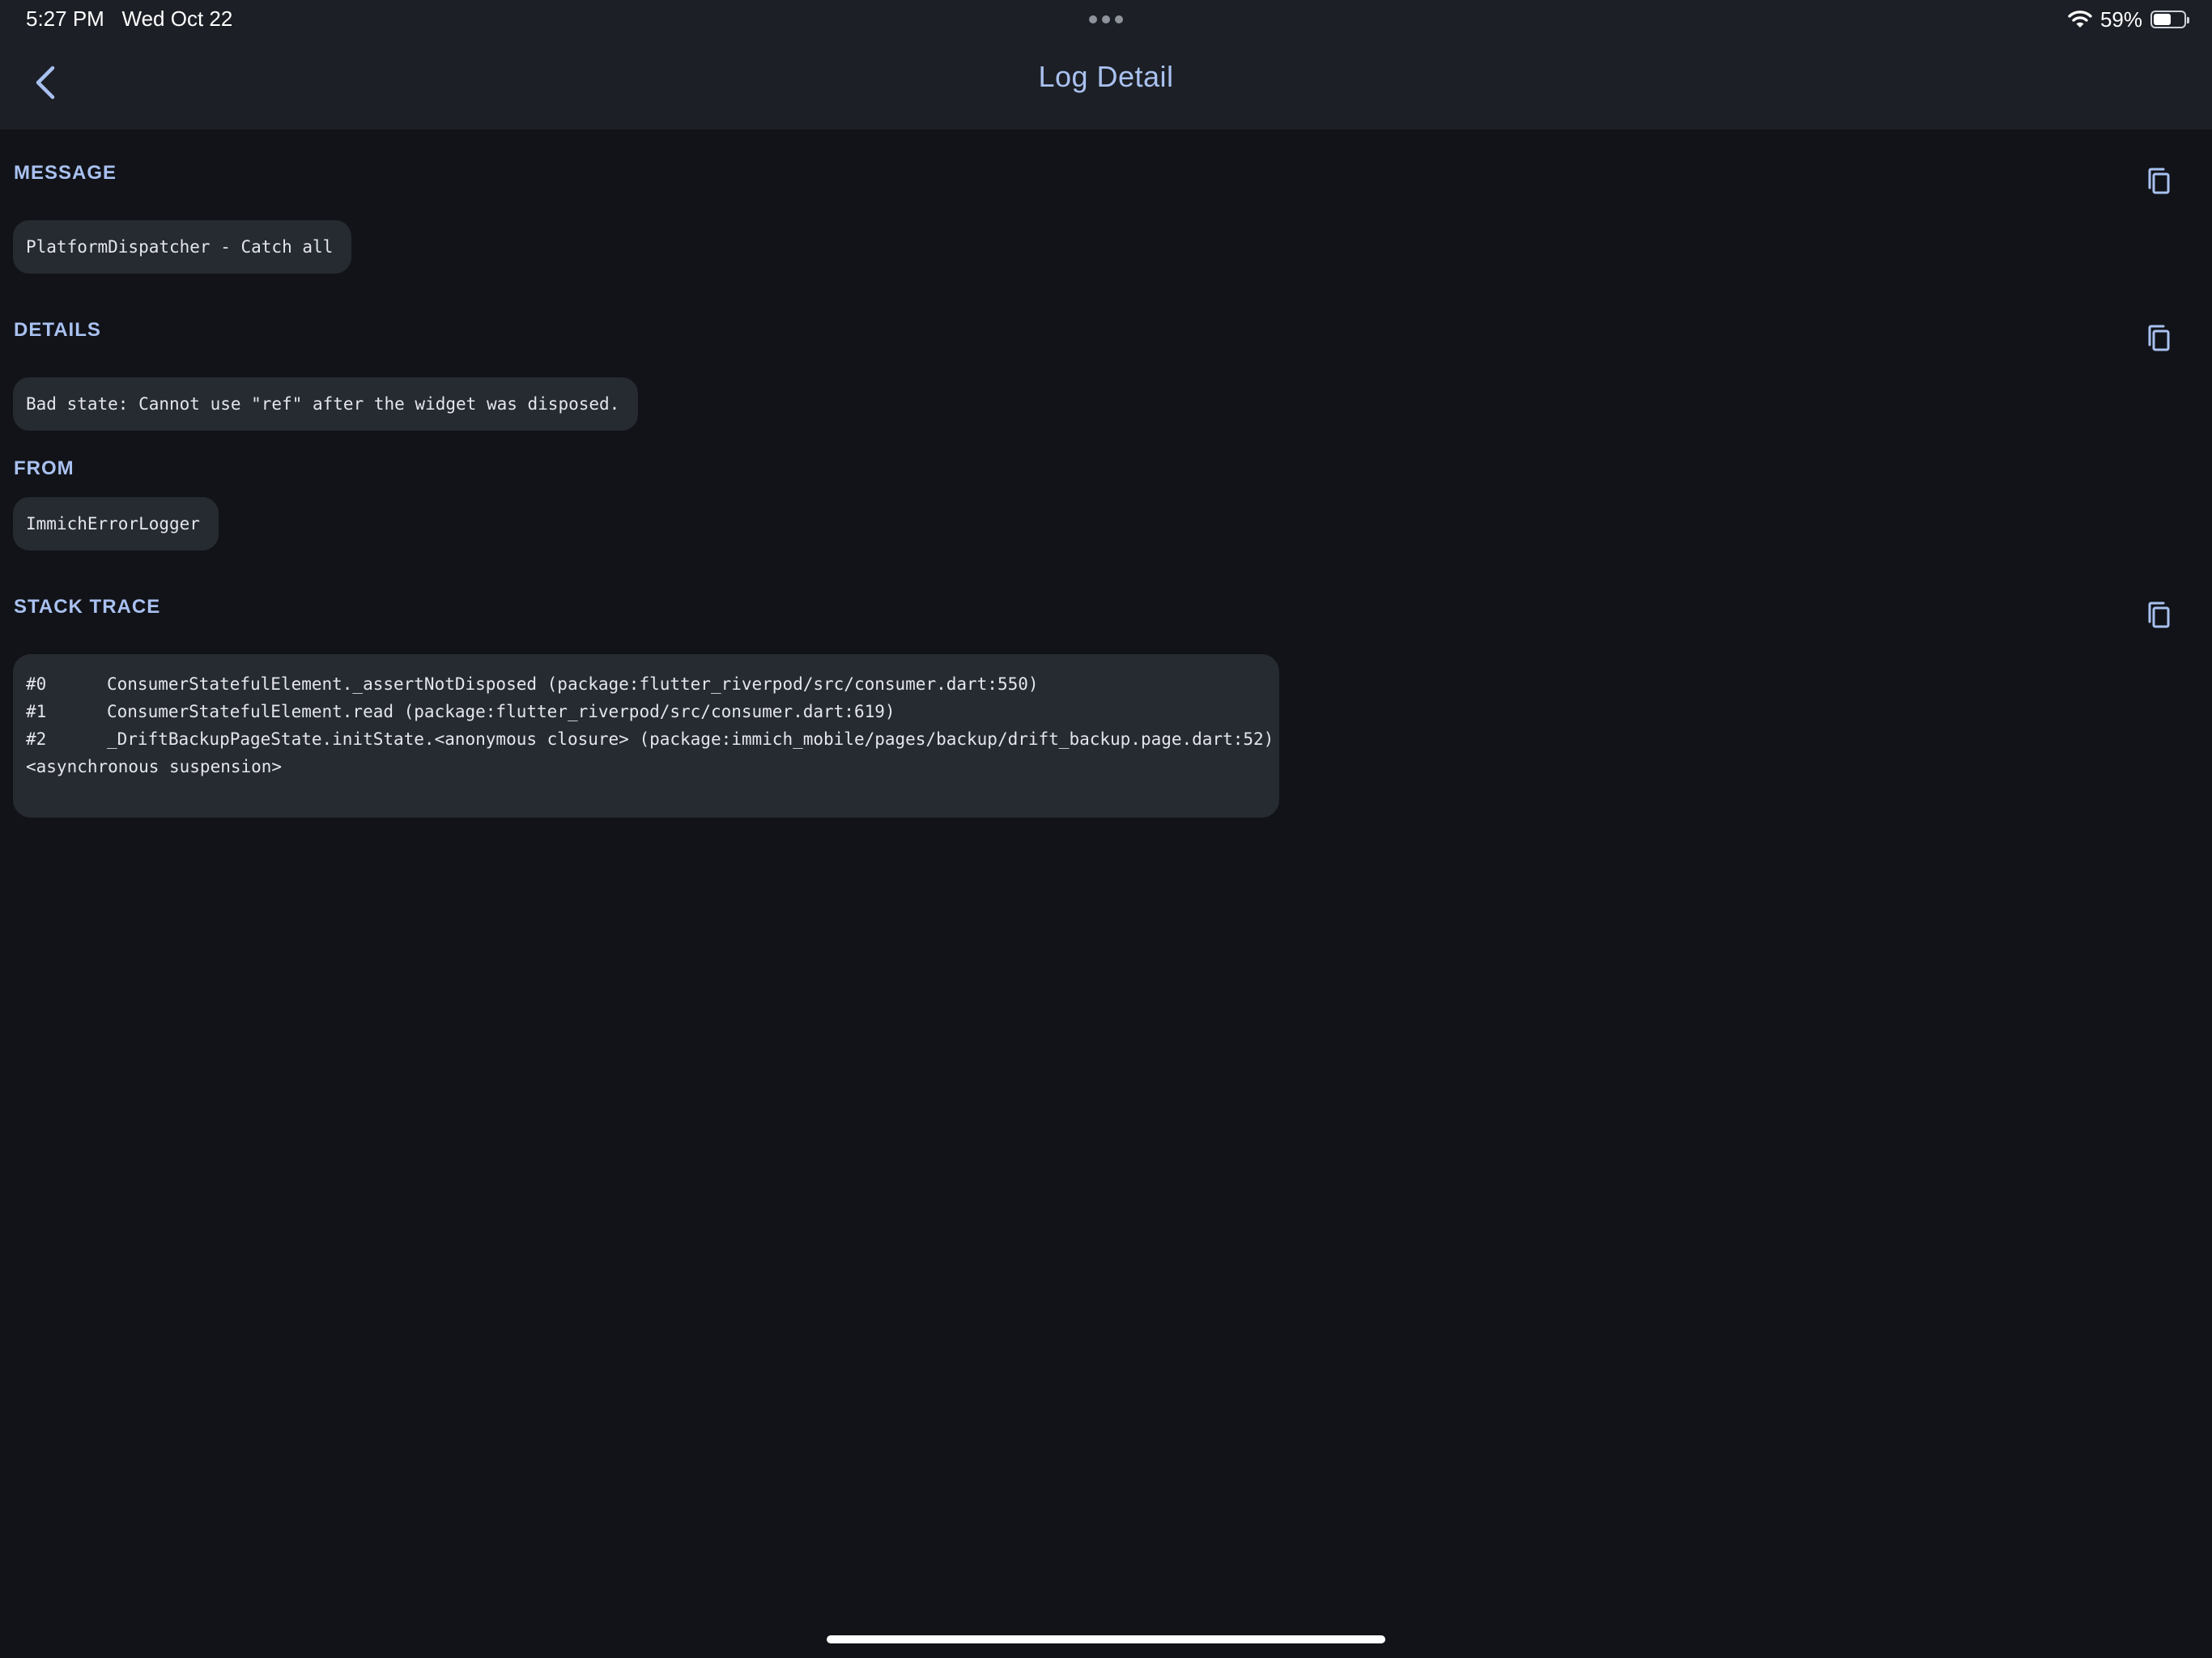 The height and width of the screenshot is (1658, 2212). Describe the element at coordinates (44, 468) in the screenshot. I see `from-label: FROM` at that location.